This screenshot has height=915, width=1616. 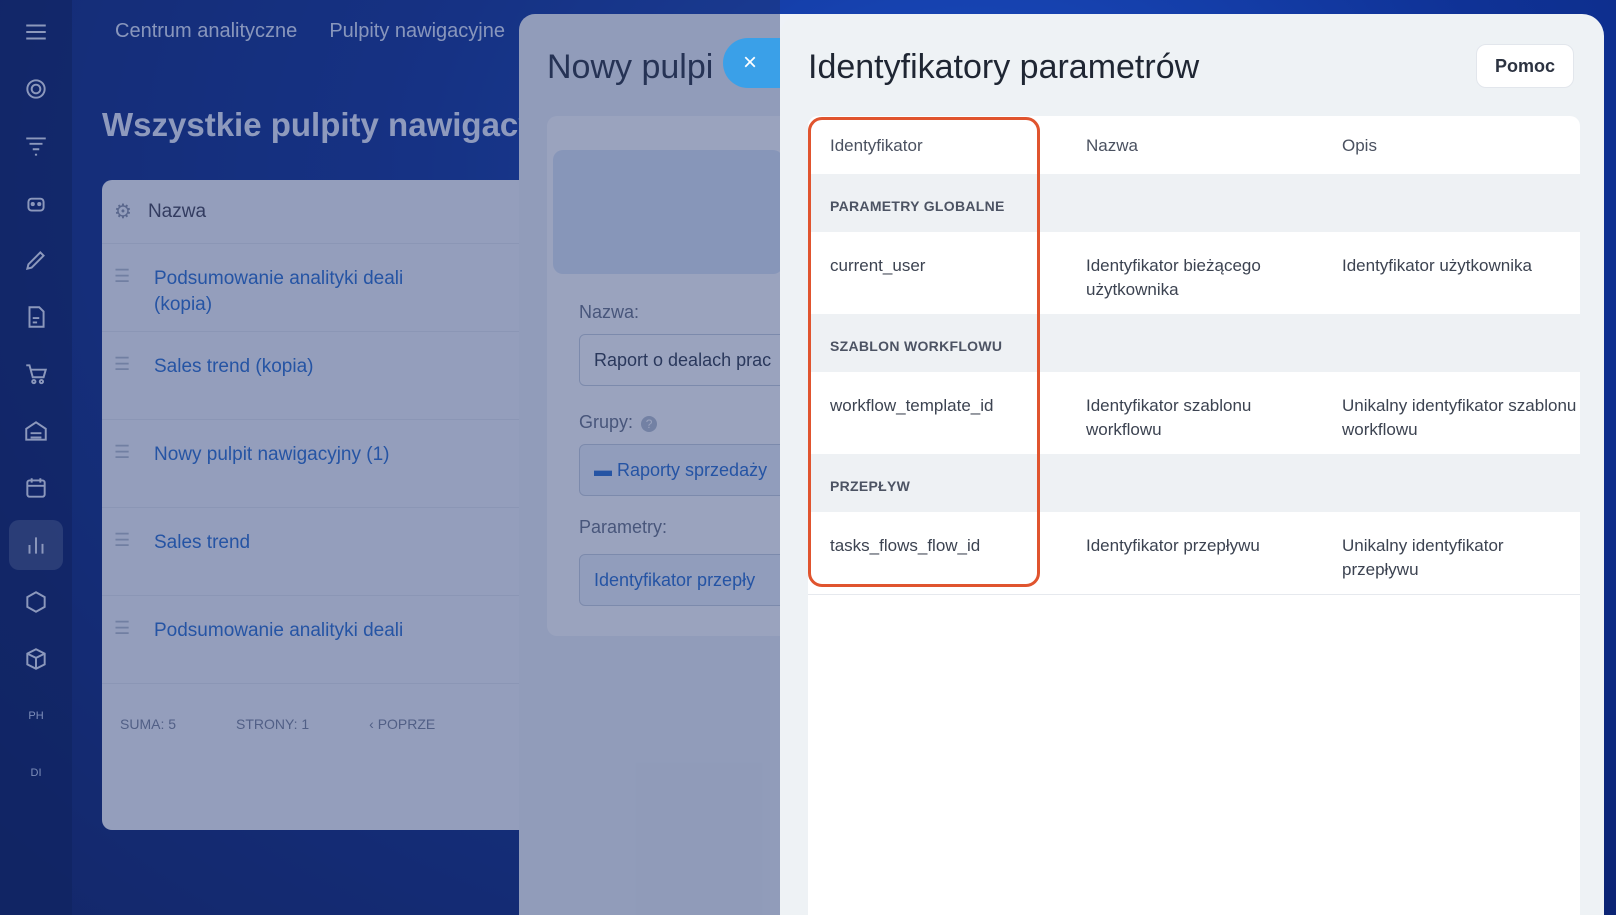 I want to click on parameter-description: Identyfikator użytkownika, so click(x=1437, y=265).